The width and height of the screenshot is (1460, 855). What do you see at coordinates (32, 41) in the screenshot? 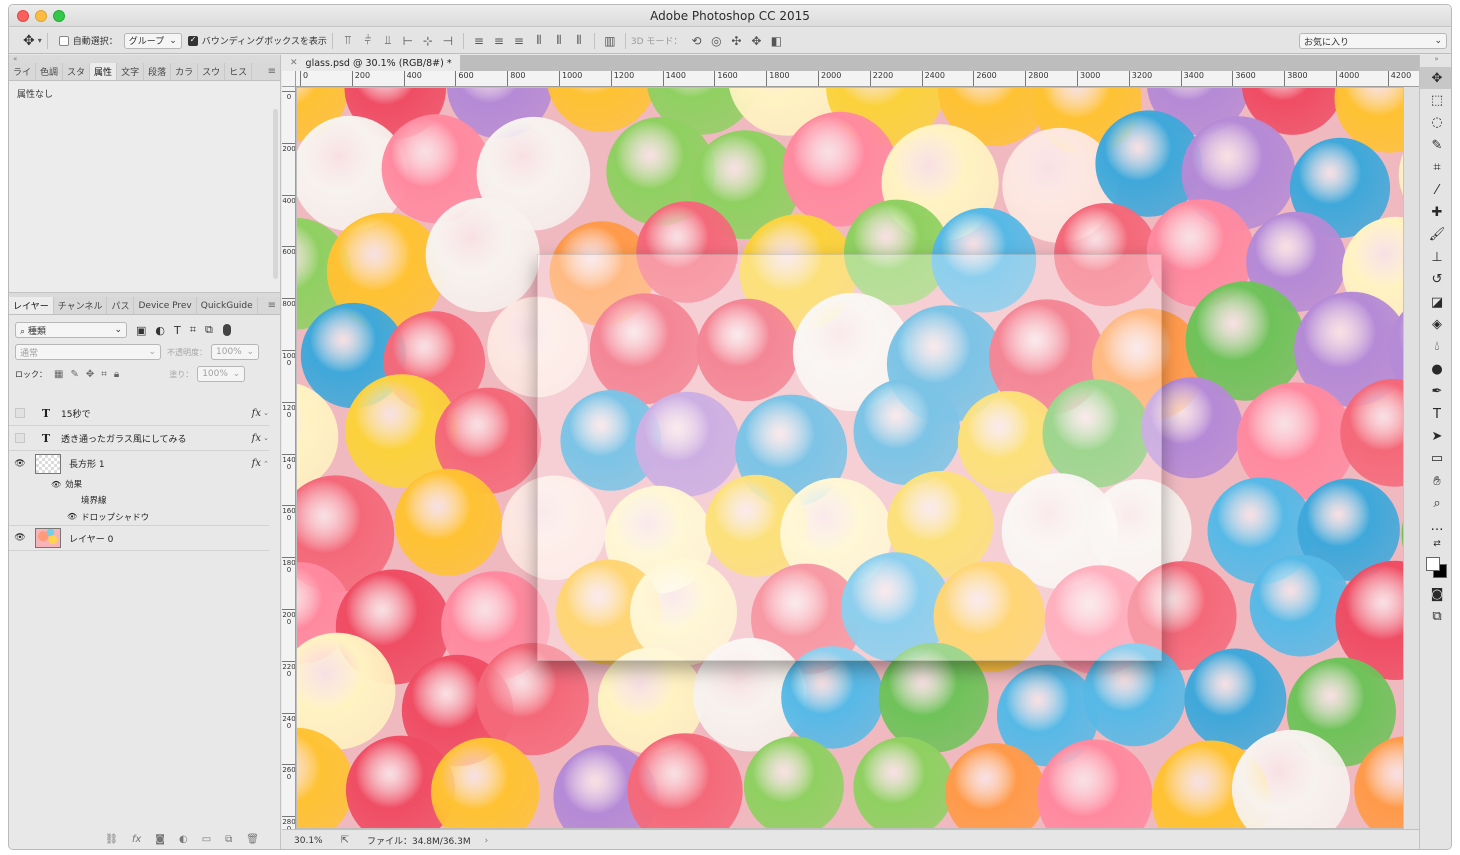
I see `move-tool-preset: ✥ ▾` at bounding box center [32, 41].